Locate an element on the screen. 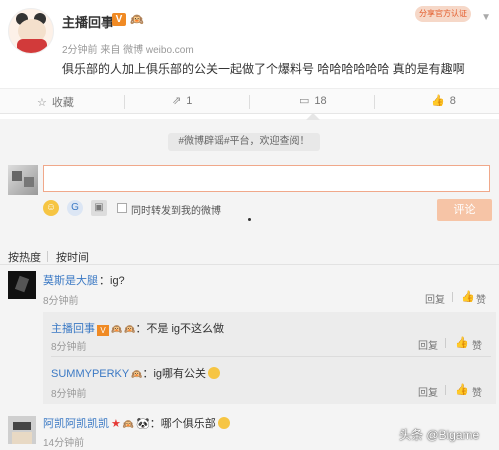 The width and height of the screenshot is (499, 450). comment-time: 14分钟前 is located at coordinates (64, 443).